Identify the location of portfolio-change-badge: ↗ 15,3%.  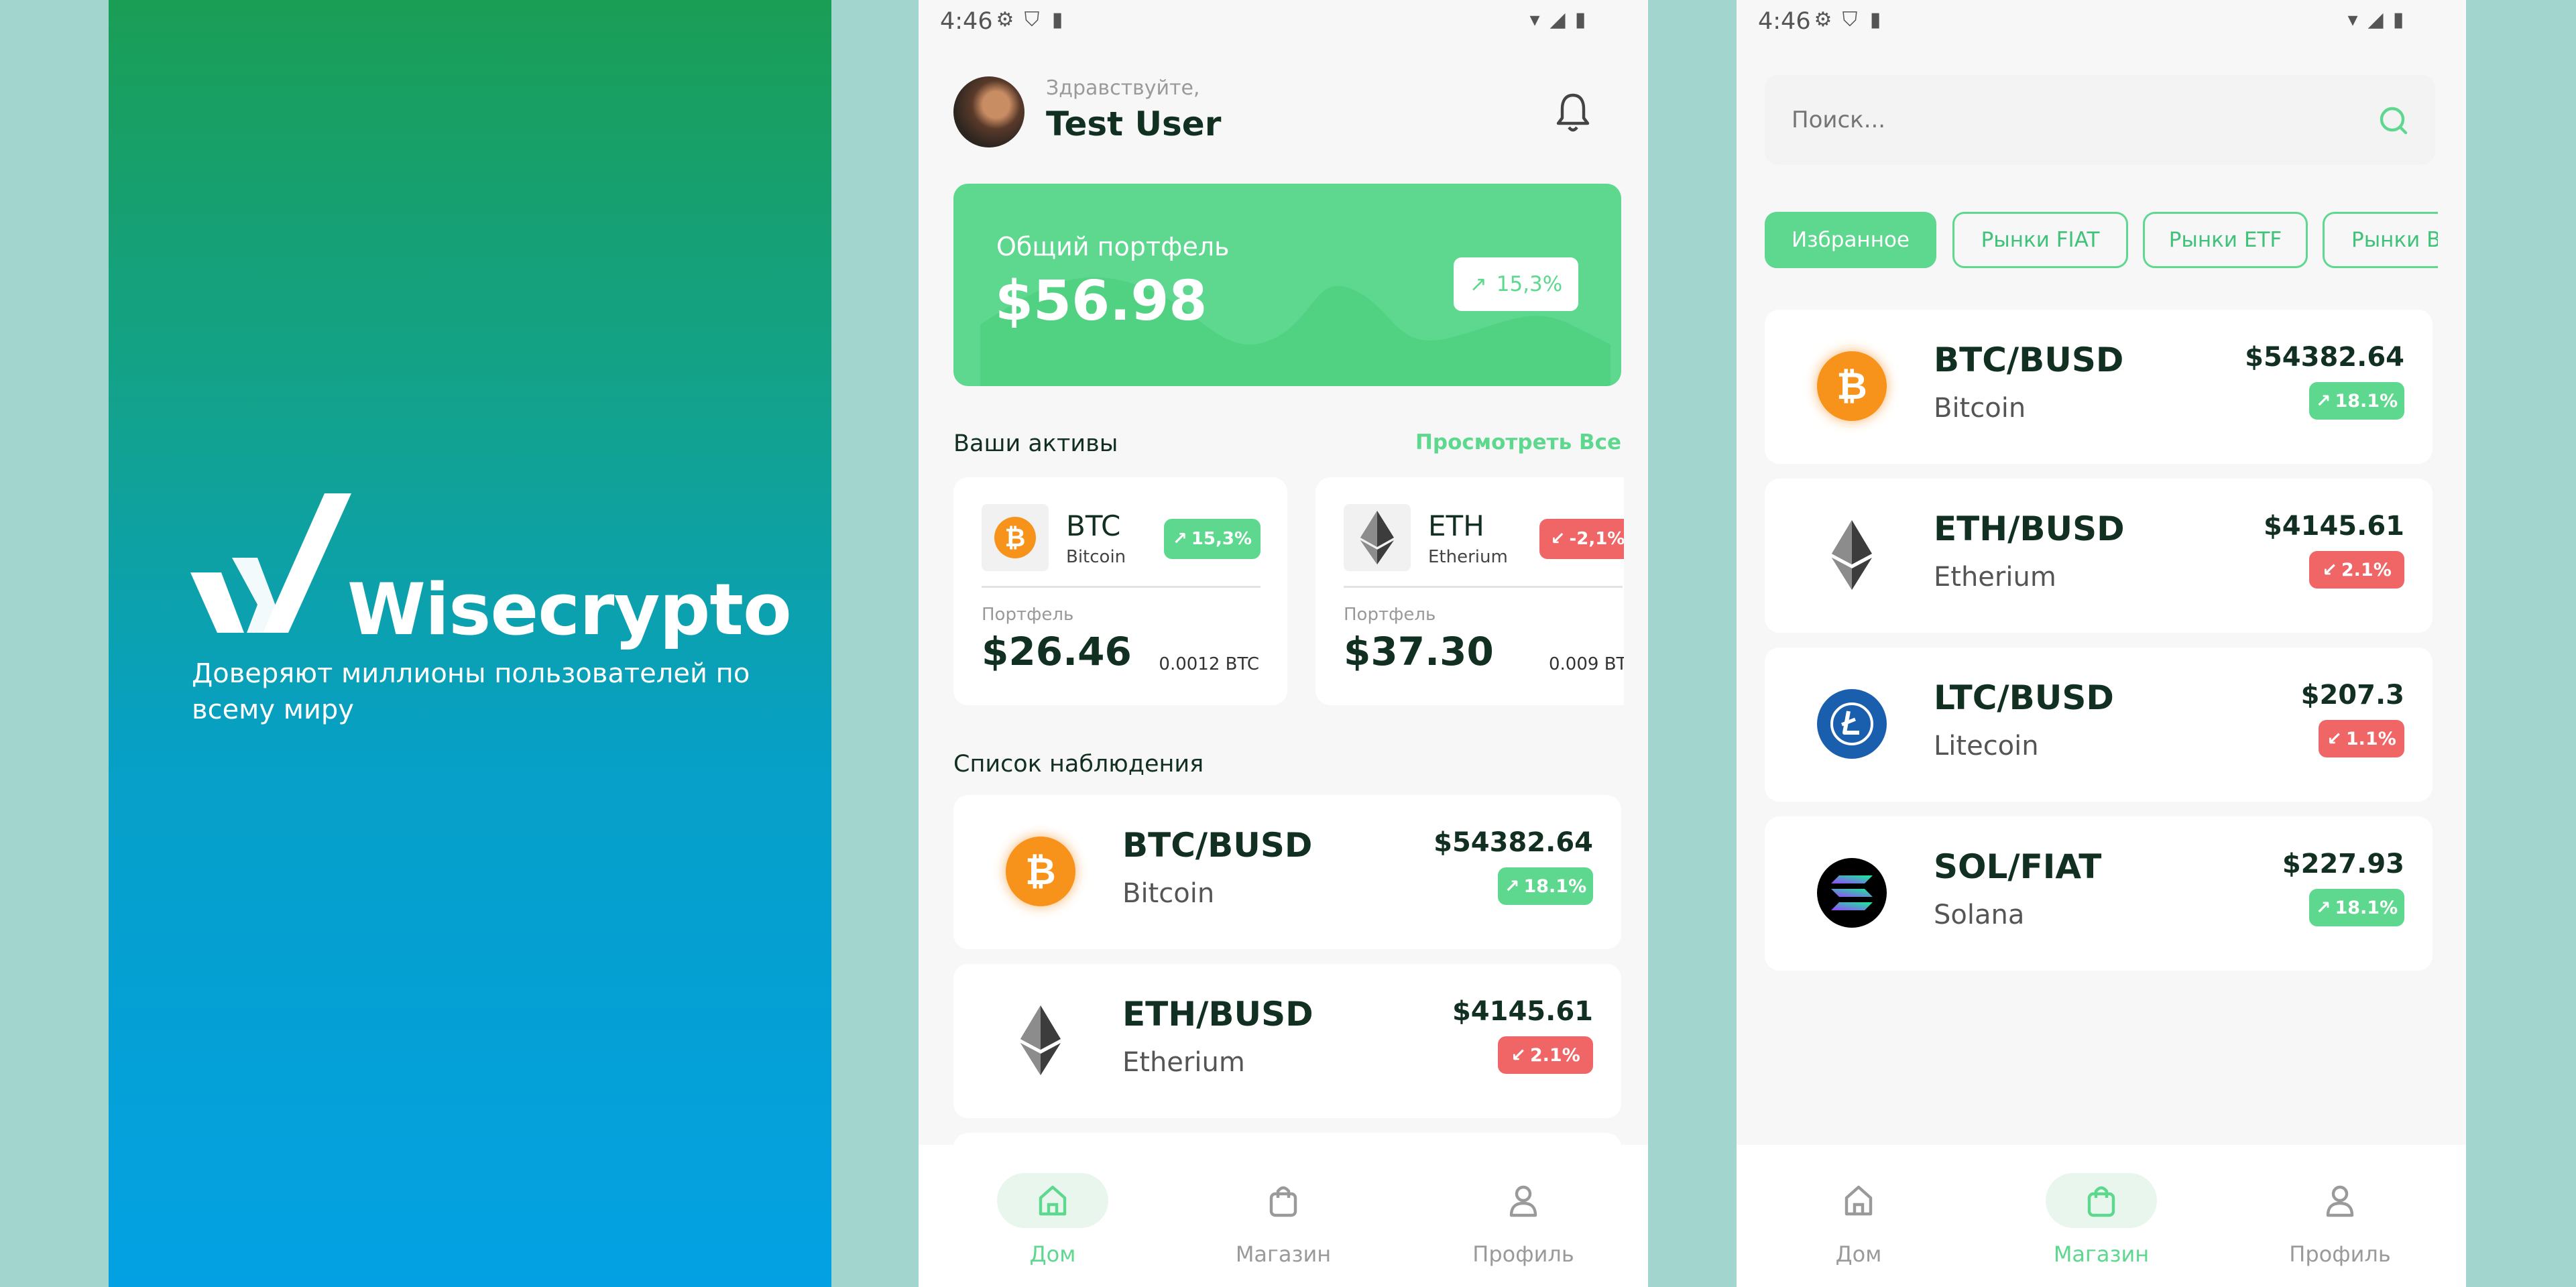
(1516, 284).